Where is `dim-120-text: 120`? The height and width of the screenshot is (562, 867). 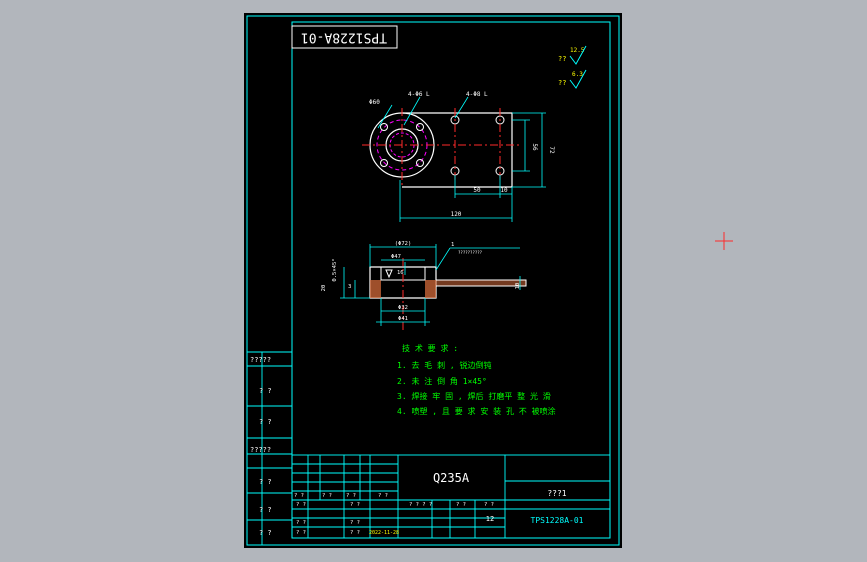 dim-120-text: 120 is located at coordinates (456, 214).